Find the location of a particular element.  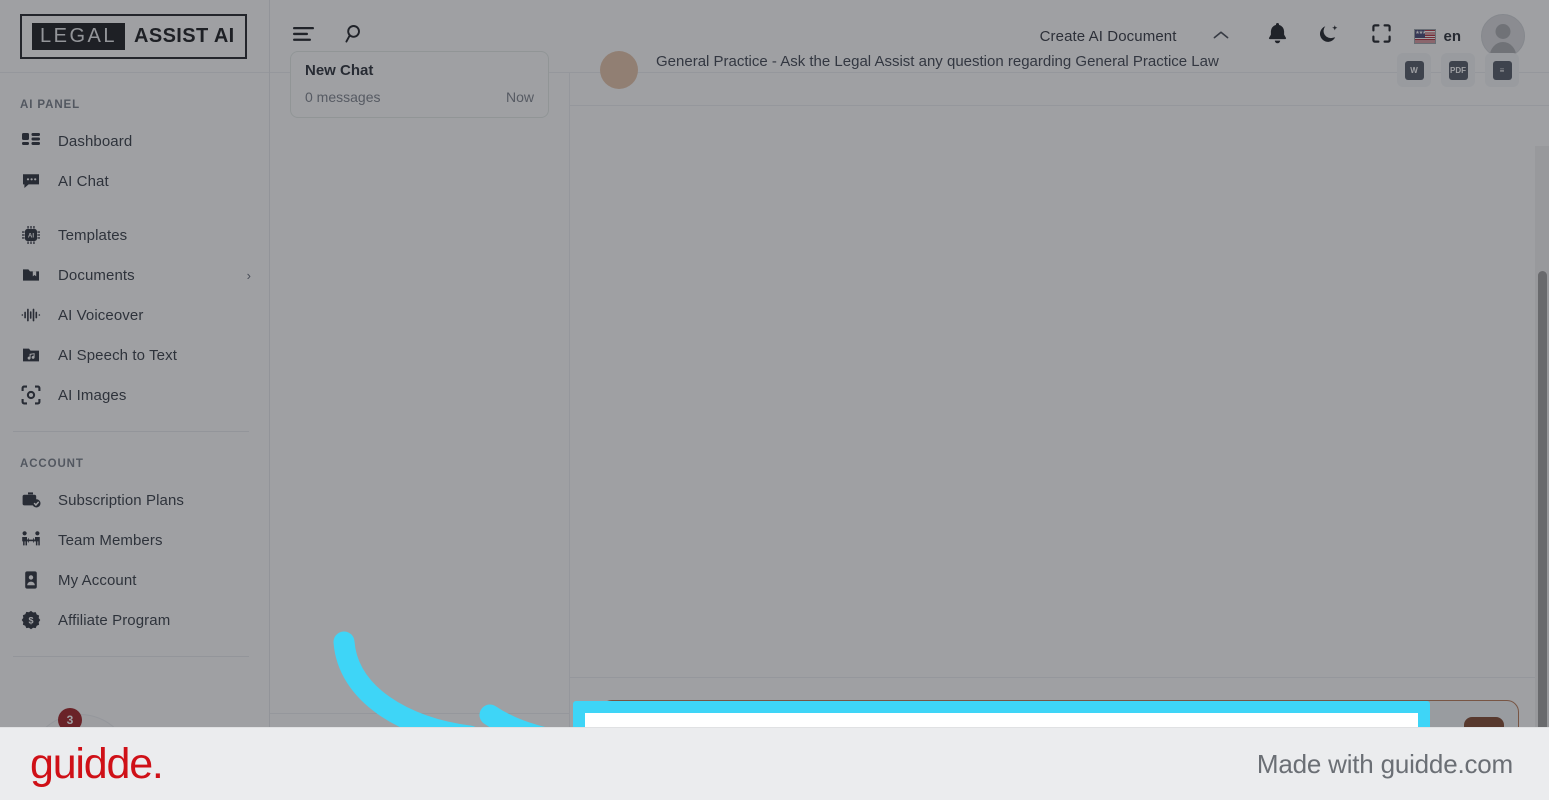

pdf-doc-icon: PDF is located at coordinates (1458, 70).